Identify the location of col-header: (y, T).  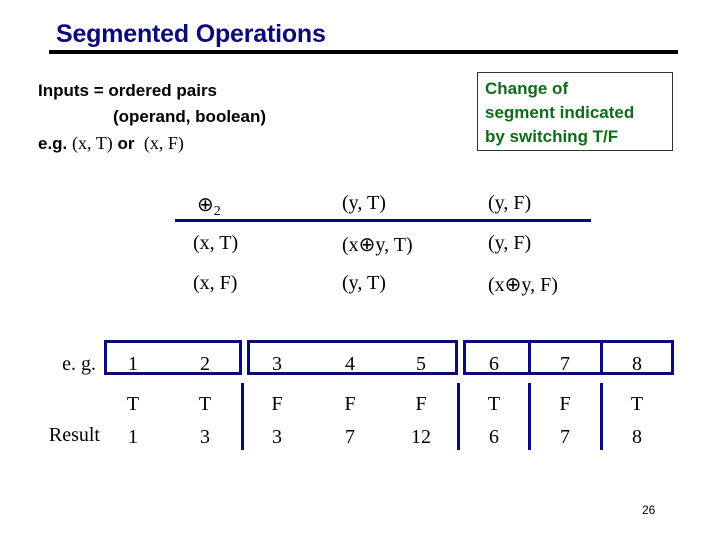
(364, 203).